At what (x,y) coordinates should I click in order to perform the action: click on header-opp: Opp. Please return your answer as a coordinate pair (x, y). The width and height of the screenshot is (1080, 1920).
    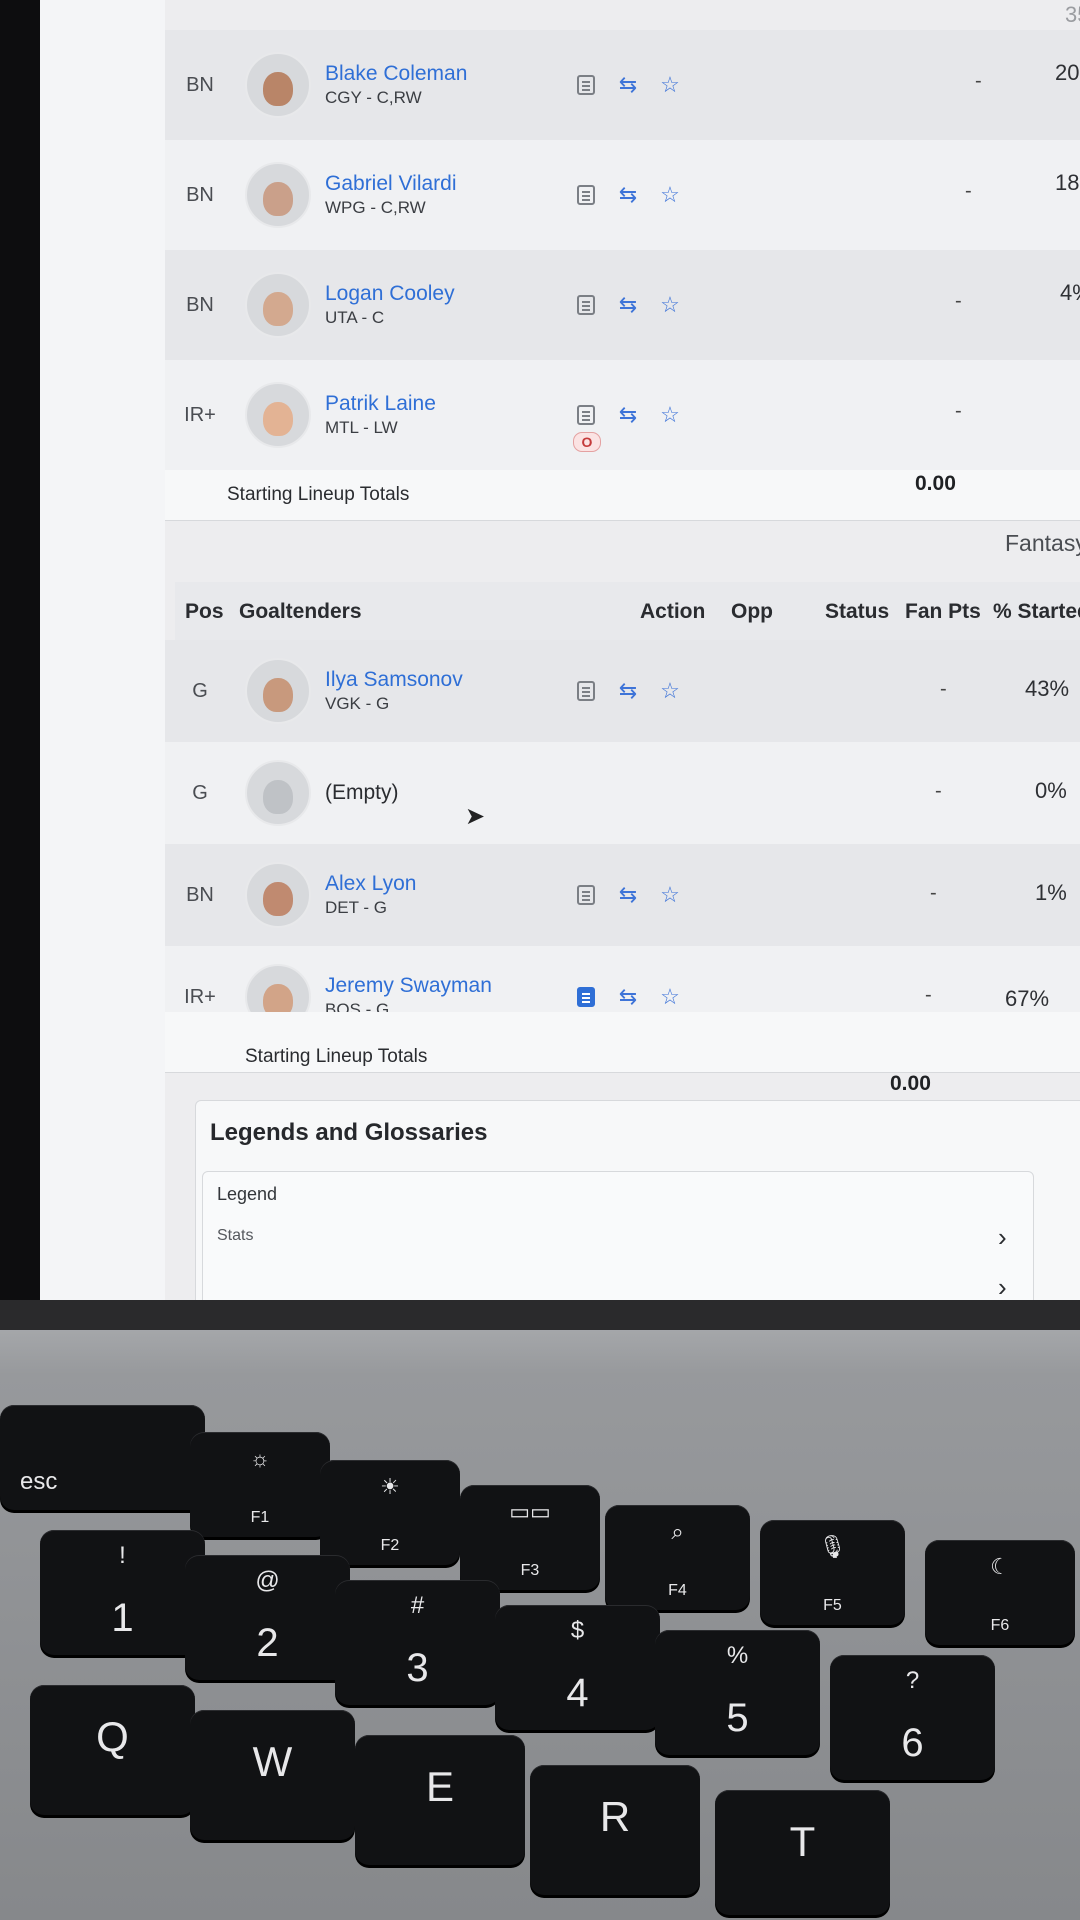
    Looking at the image, I should click on (752, 612).